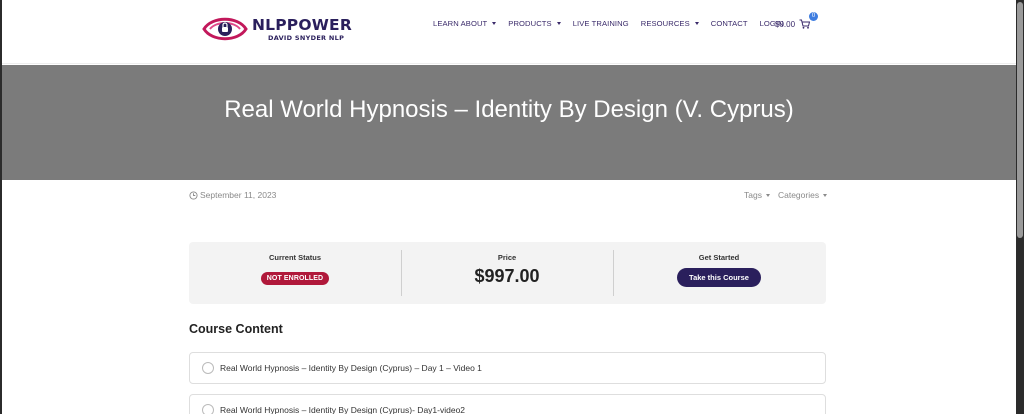 The image size is (1024, 414). I want to click on eye-logo-icon, so click(225, 29).